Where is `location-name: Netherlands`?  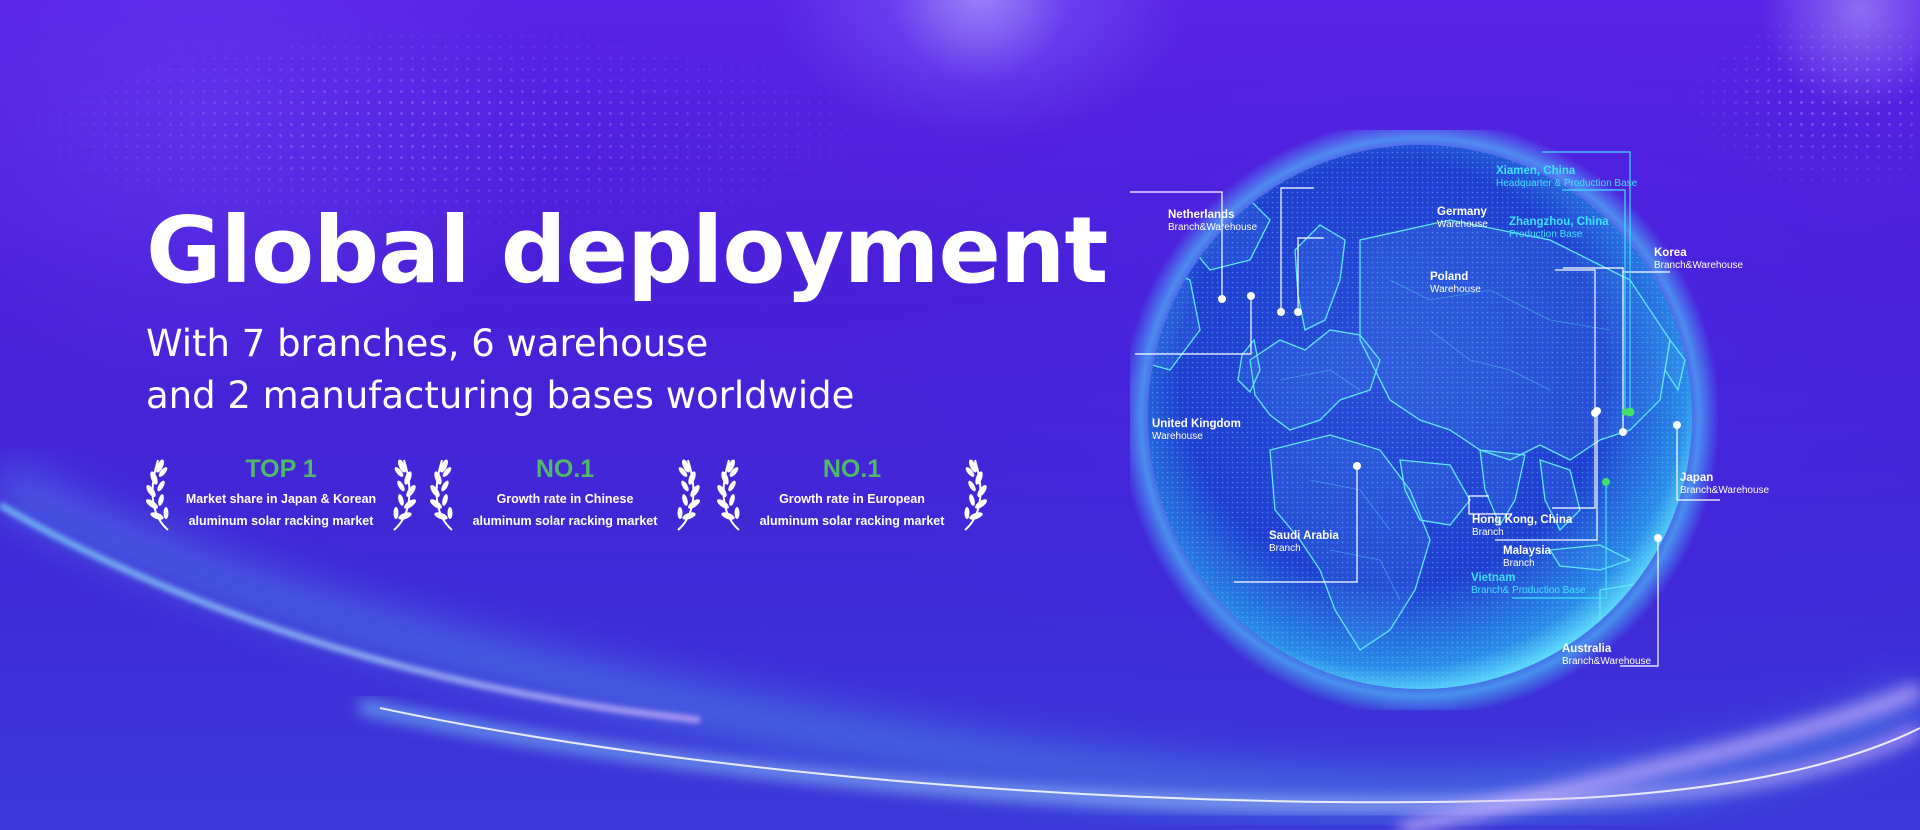
location-name: Netherlands is located at coordinates (1201, 215).